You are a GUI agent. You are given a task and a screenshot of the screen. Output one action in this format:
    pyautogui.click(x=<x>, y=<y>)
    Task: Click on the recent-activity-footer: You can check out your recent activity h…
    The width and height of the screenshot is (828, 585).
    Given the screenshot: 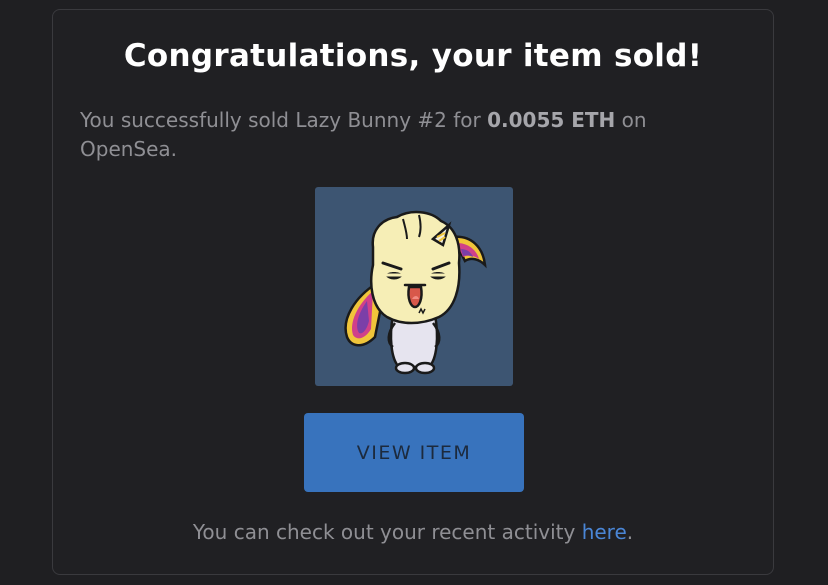 What is the action you would take?
    pyautogui.click(x=413, y=532)
    